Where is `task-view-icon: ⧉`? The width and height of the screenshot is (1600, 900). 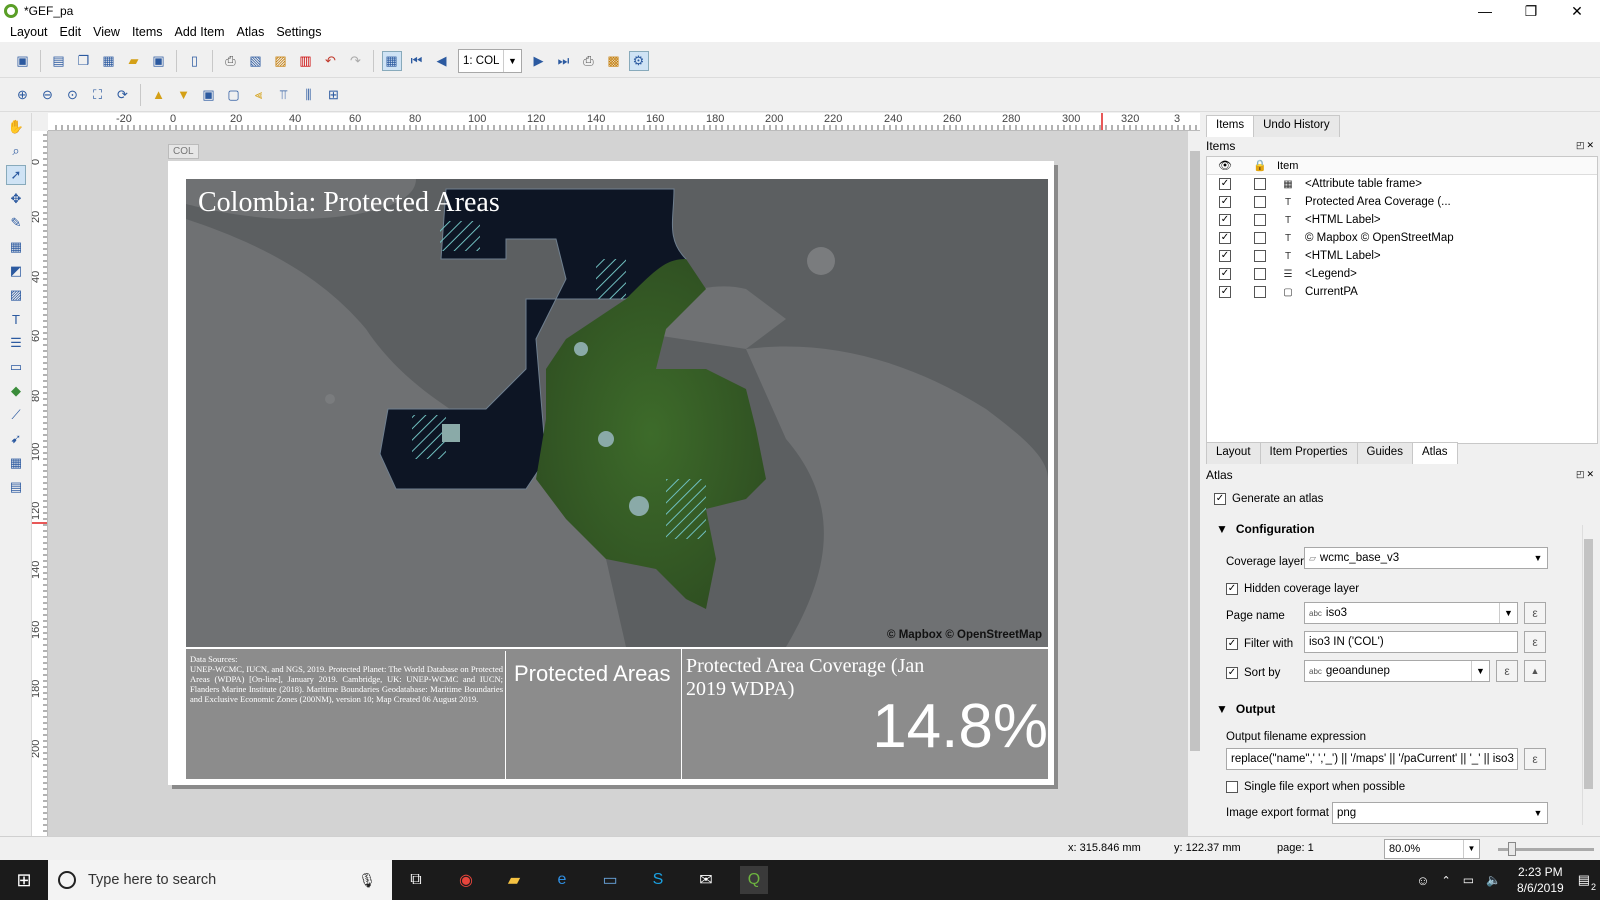
task-view-icon: ⧉ is located at coordinates (416, 880).